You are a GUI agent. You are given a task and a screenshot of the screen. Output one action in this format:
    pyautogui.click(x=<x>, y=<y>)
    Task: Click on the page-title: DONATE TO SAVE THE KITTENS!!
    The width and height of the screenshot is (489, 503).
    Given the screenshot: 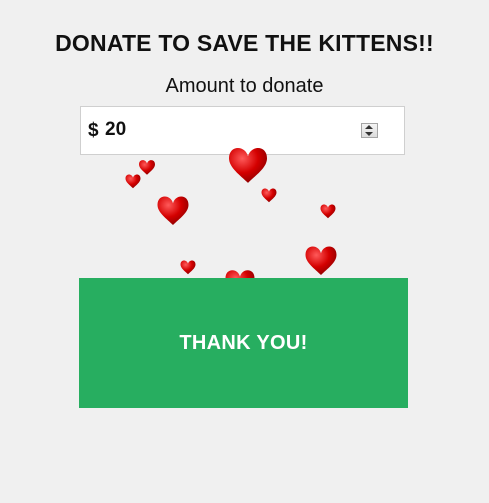 What is the action you would take?
    pyautogui.click(x=244, y=43)
    